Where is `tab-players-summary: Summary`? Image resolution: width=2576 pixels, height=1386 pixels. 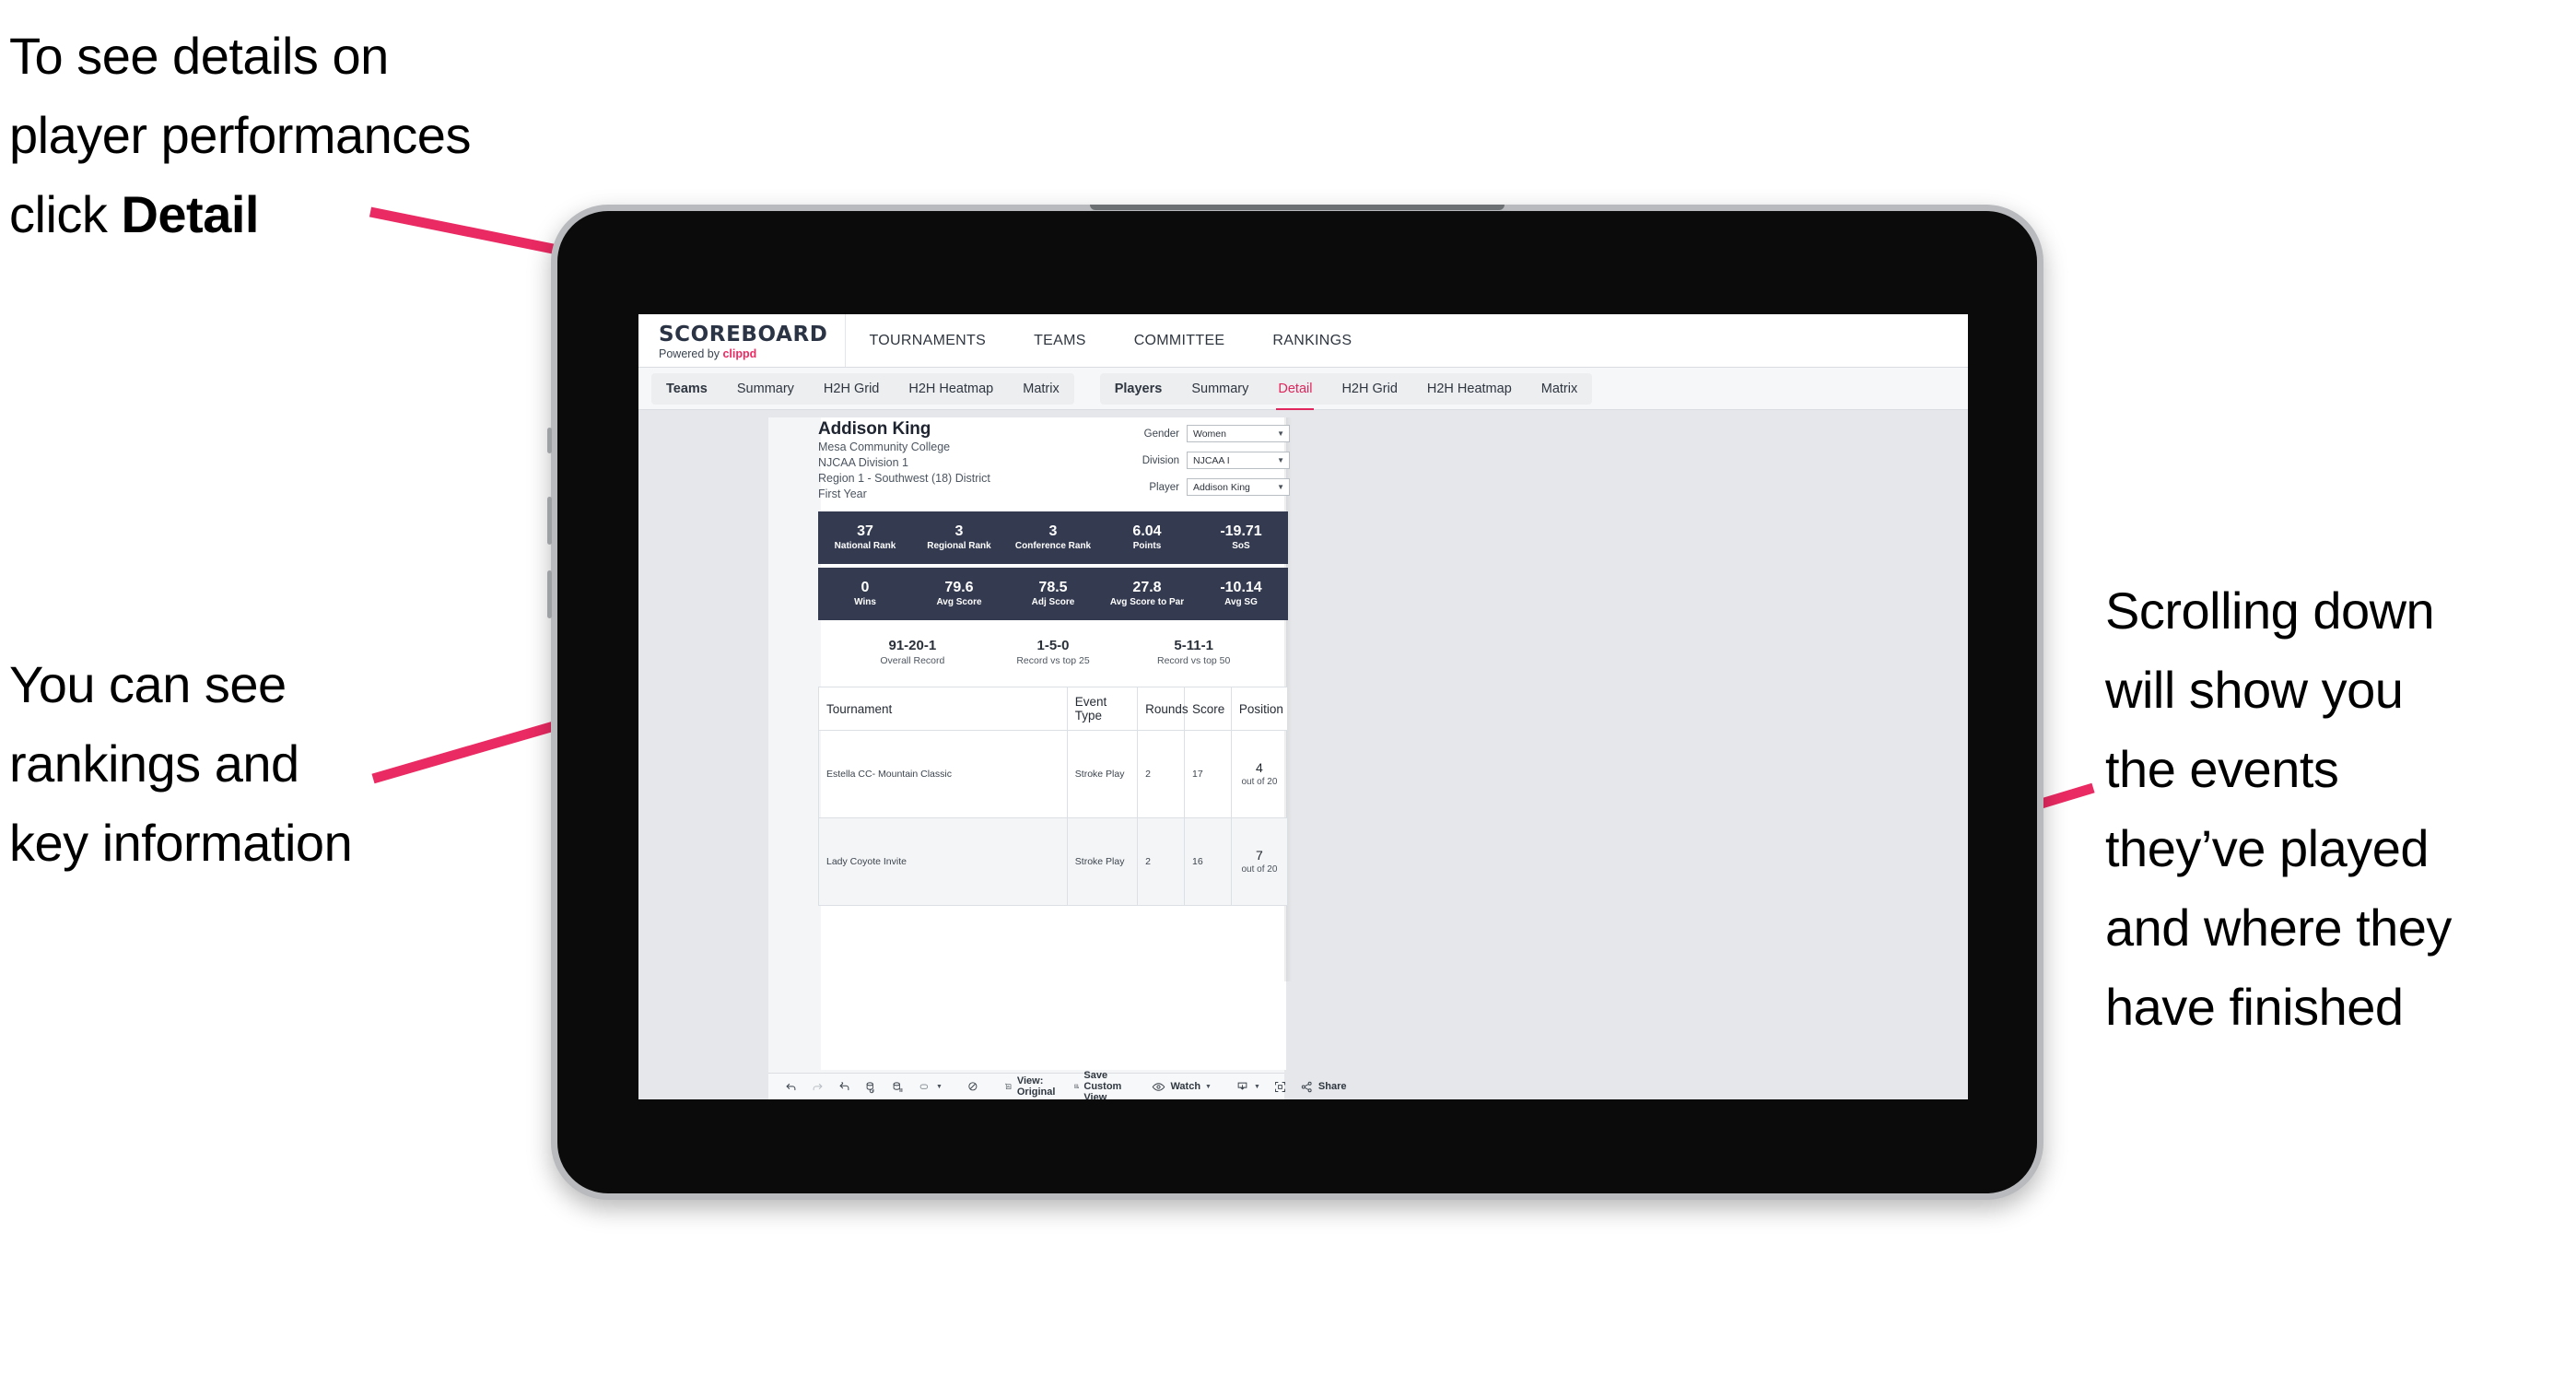
tab-players-summary: Summary is located at coordinates (1220, 389).